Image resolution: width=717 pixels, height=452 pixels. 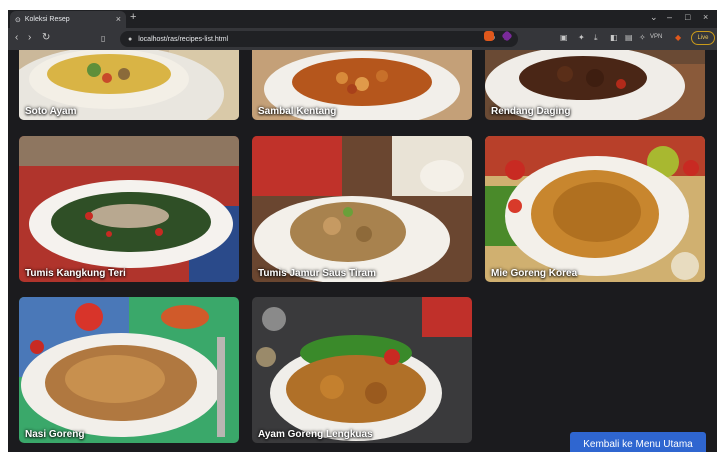 What do you see at coordinates (103, 38) in the screenshot?
I see `bookmark-icon: ▯` at bounding box center [103, 38].